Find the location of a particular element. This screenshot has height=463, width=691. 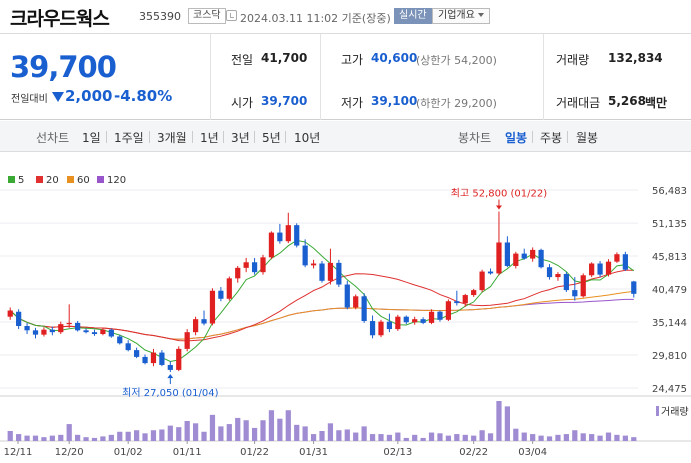

y-tick-label: 24,475 is located at coordinates (669, 389).